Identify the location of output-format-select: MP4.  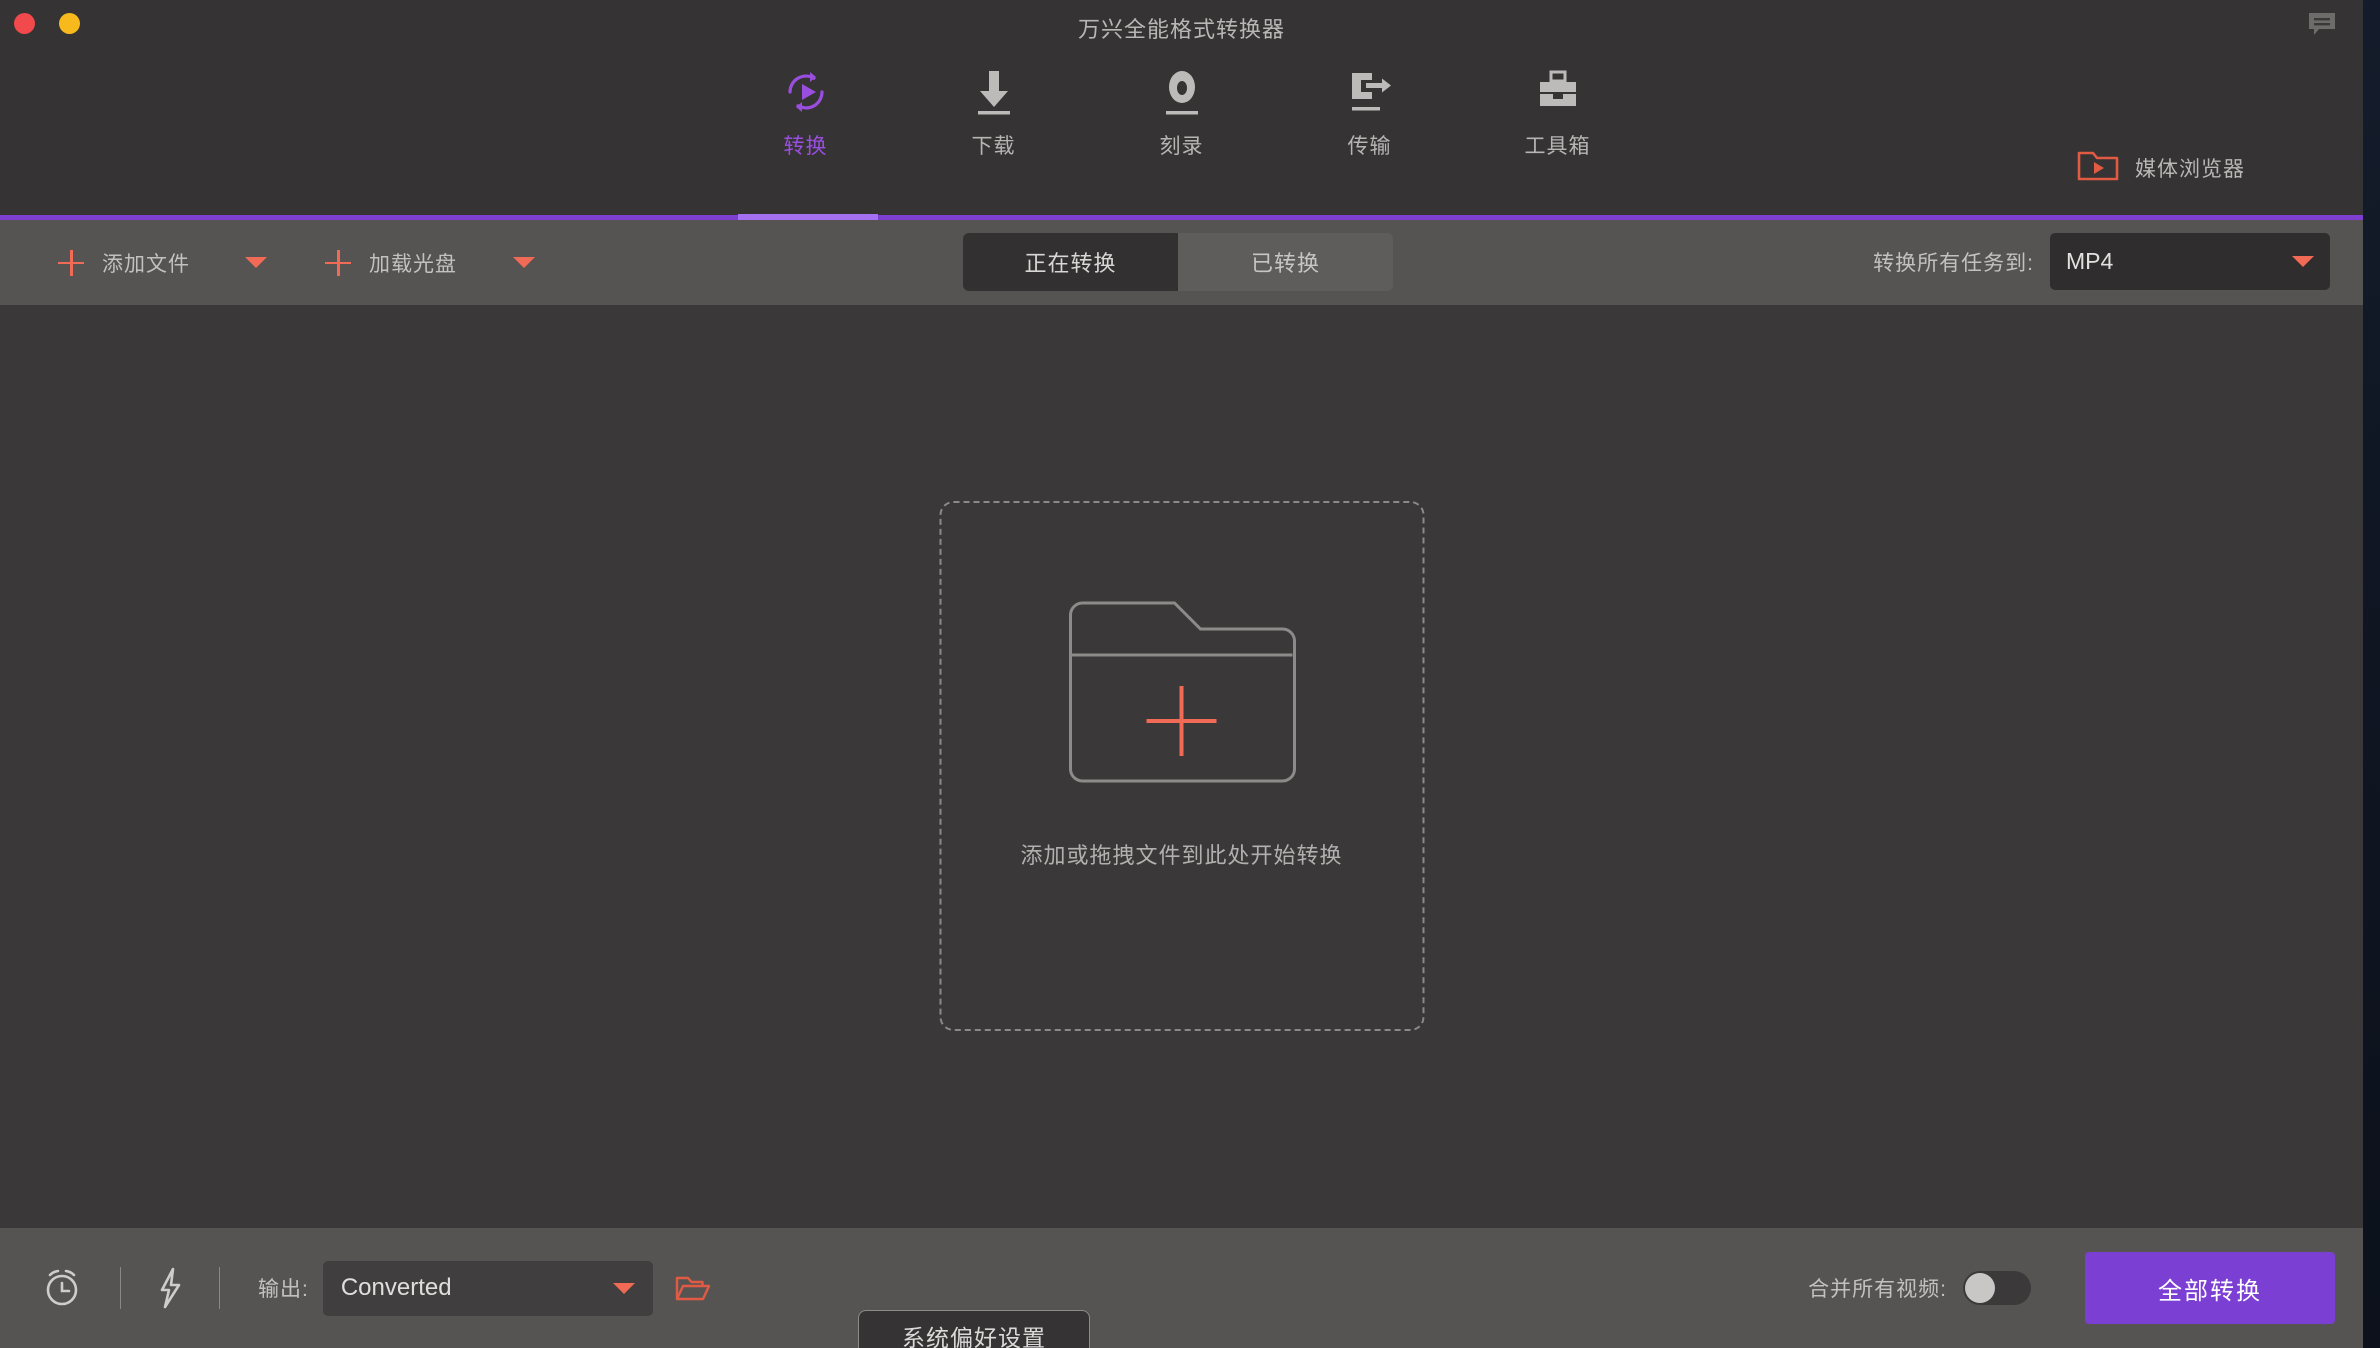
(2190, 261).